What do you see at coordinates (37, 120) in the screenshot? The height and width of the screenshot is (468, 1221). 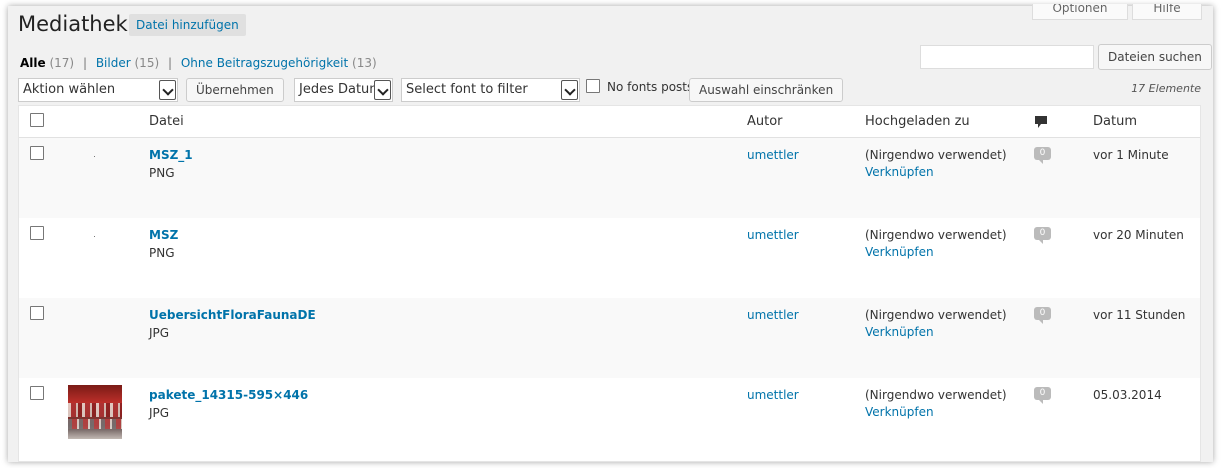 I see `select-all-checkbox` at bounding box center [37, 120].